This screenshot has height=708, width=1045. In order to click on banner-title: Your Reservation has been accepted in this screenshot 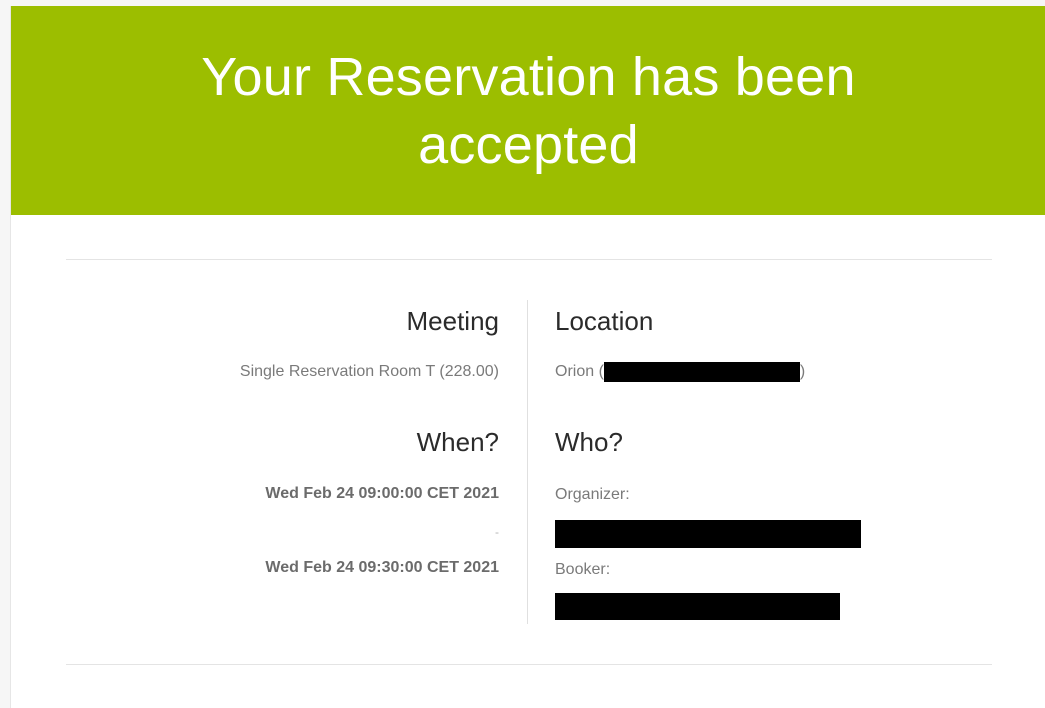, I will do `click(528, 110)`.